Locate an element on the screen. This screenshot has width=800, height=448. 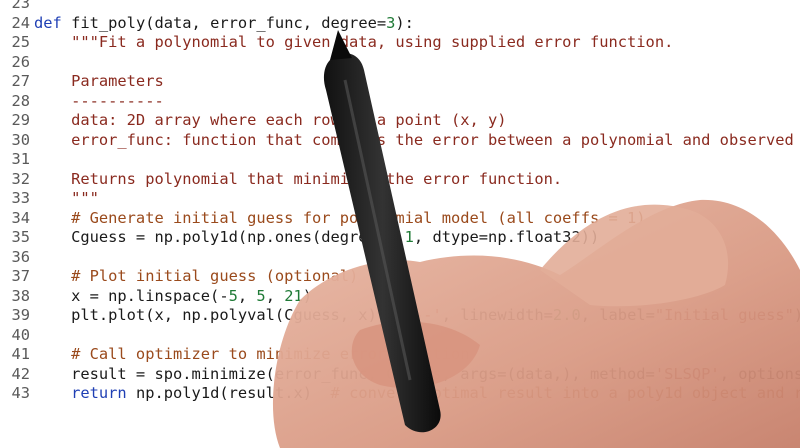
code-token: , label= is located at coordinates (617, 315).